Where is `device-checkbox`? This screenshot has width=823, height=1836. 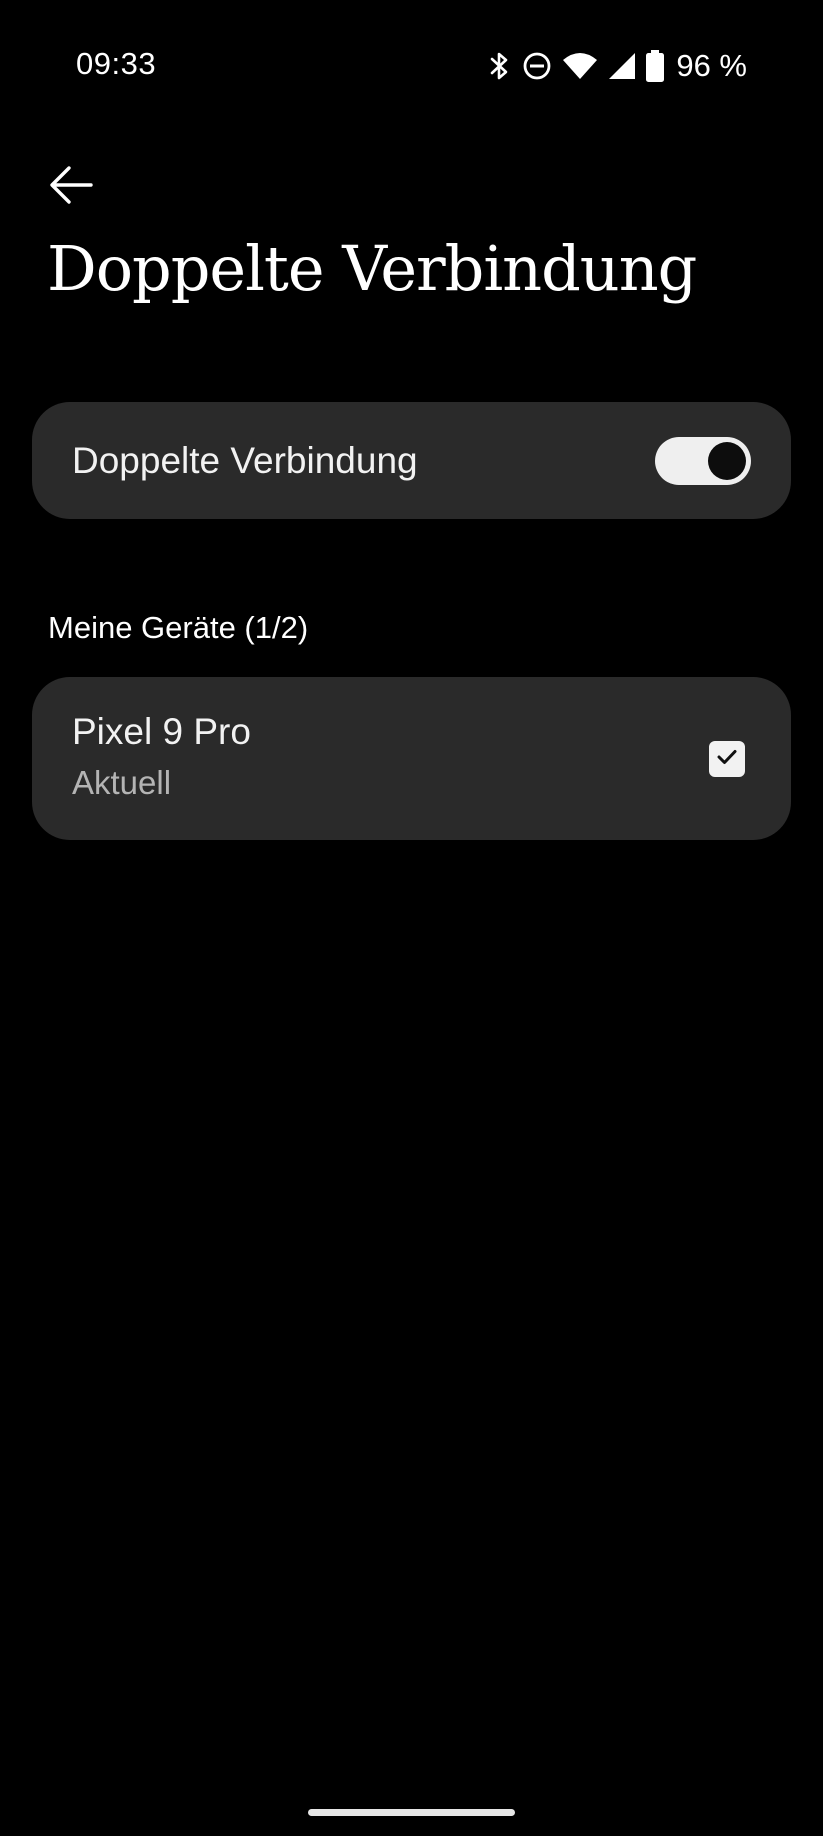 device-checkbox is located at coordinates (727, 759).